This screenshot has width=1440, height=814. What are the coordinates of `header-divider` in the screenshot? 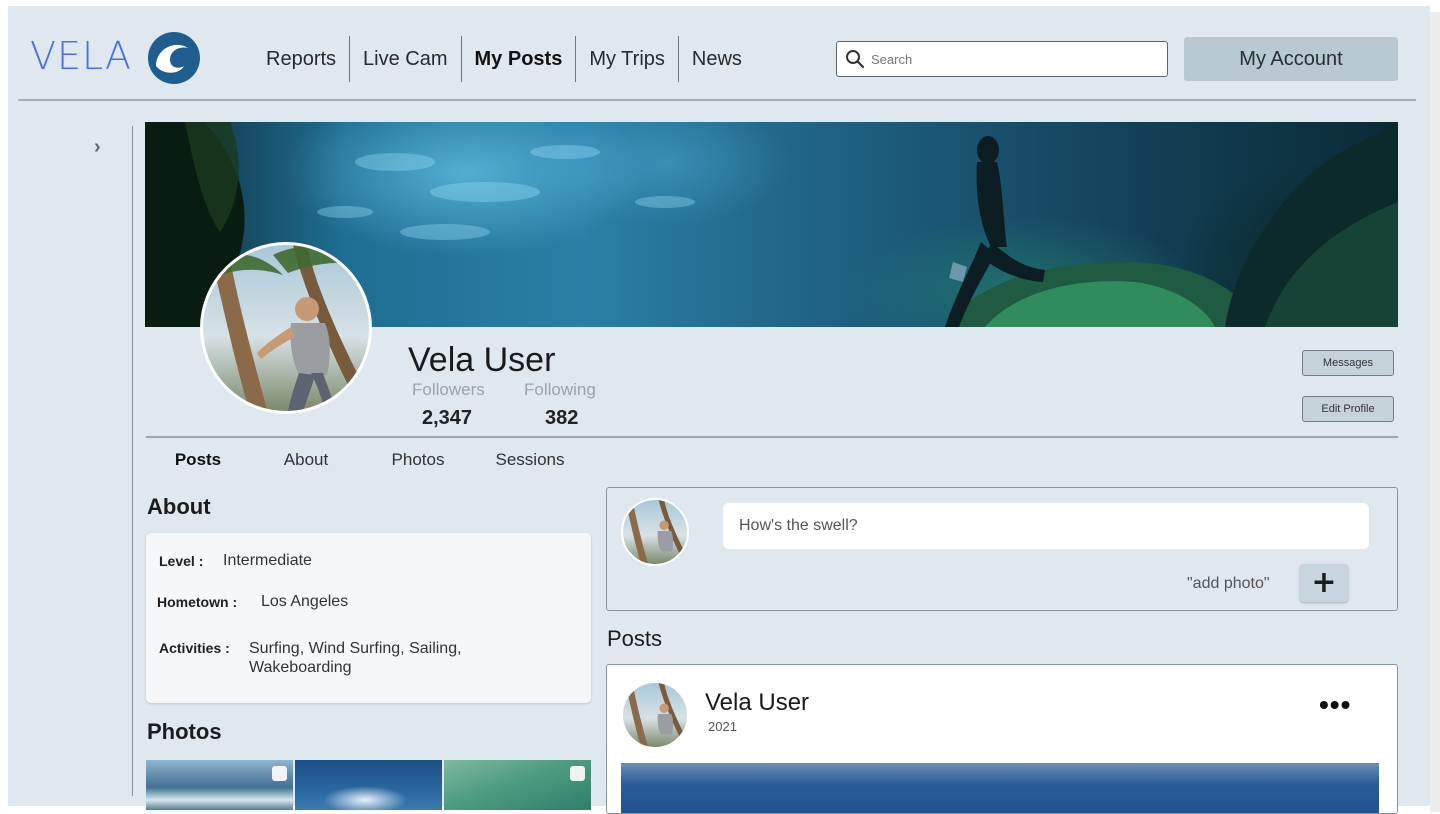 It's located at (717, 100).